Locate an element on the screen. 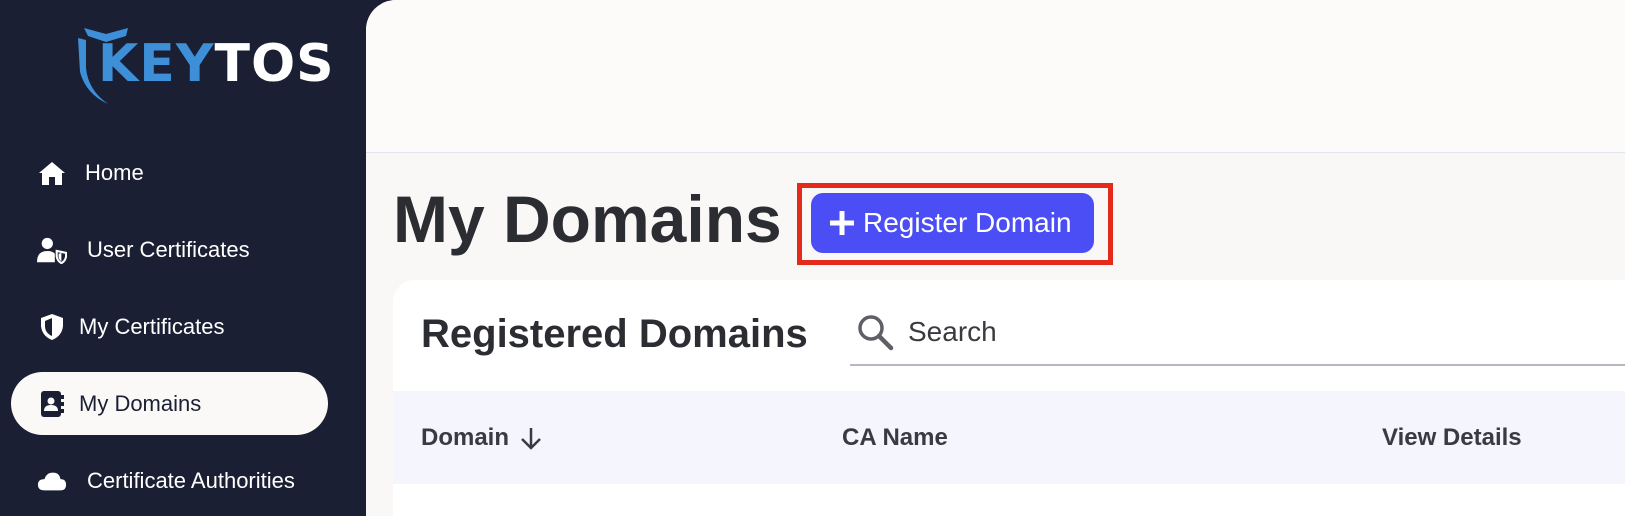 Image resolution: width=1625 pixels, height=516 pixels. column-header-domain: Domain is located at coordinates (482, 438).